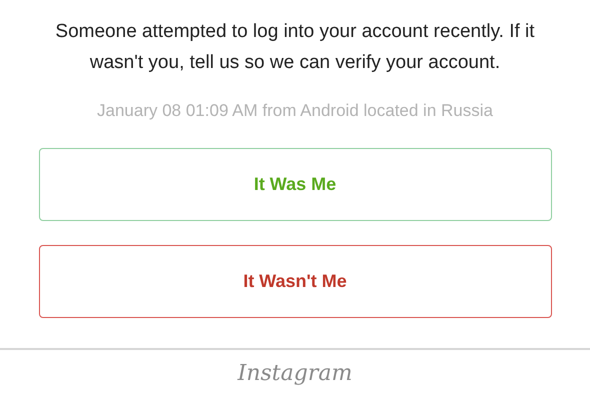  What do you see at coordinates (295, 111) in the screenshot?
I see `login-details: January 08 01:09 AM from Android located in Russia` at bounding box center [295, 111].